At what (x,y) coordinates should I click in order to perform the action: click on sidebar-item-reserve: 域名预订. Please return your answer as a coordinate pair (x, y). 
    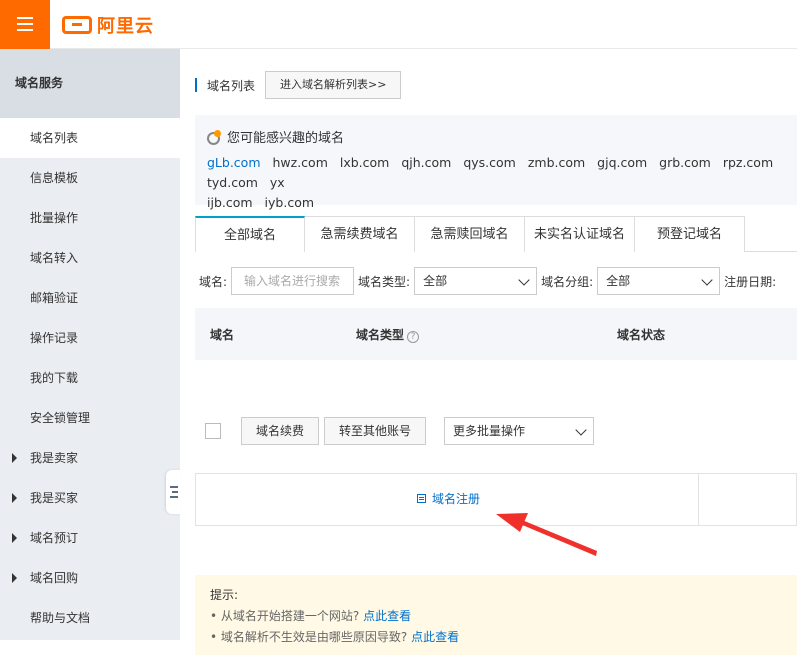
    Looking at the image, I should click on (90, 538).